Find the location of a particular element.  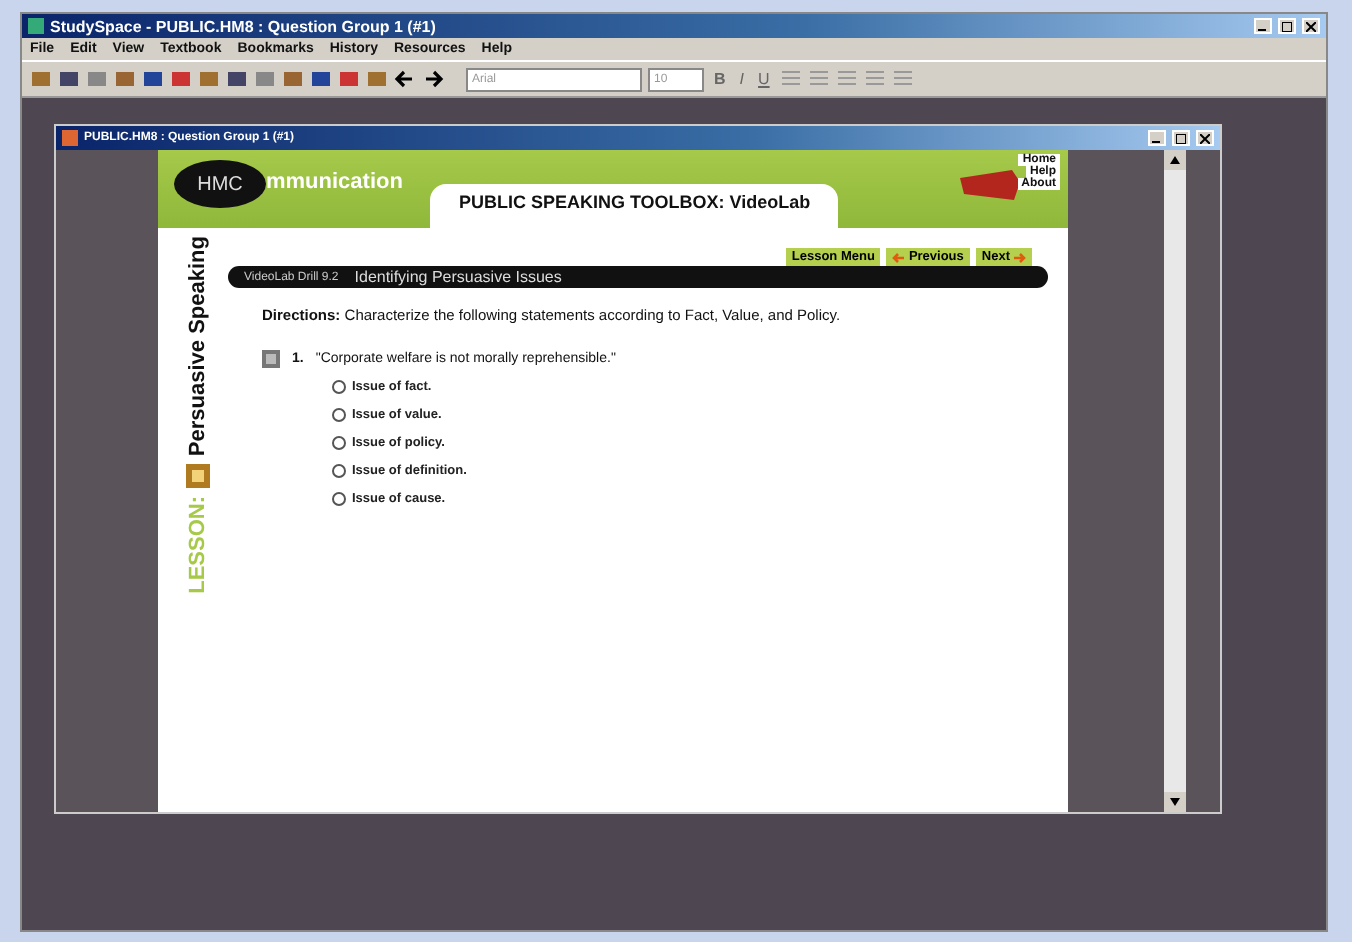

up-arrow-icon is located at coordinates (1175, 160).